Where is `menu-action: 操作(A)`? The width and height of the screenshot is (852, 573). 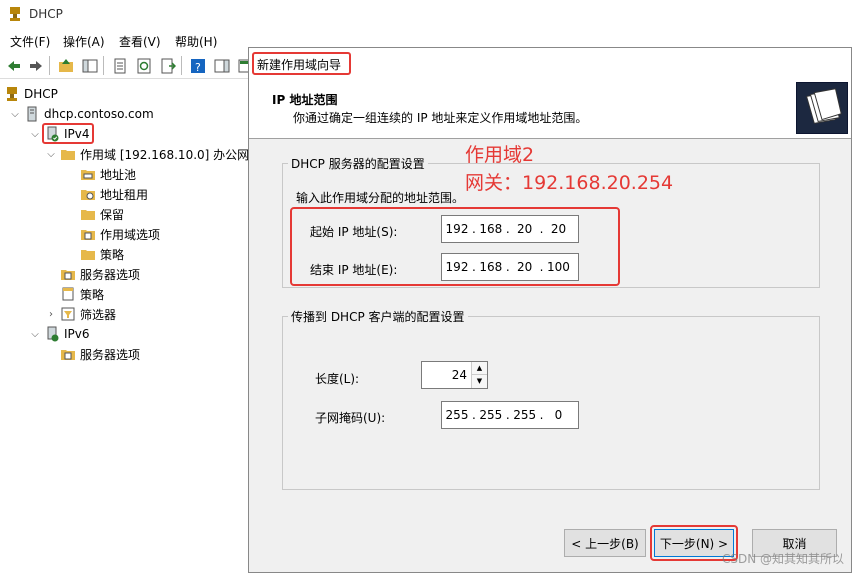 menu-action: 操作(A) is located at coordinates (84, 41).